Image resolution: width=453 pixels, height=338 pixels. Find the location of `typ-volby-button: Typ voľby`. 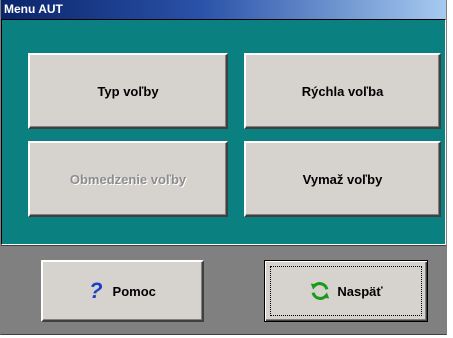

typ-volby-button: Typ voľby is located at coordinates (128, 91).